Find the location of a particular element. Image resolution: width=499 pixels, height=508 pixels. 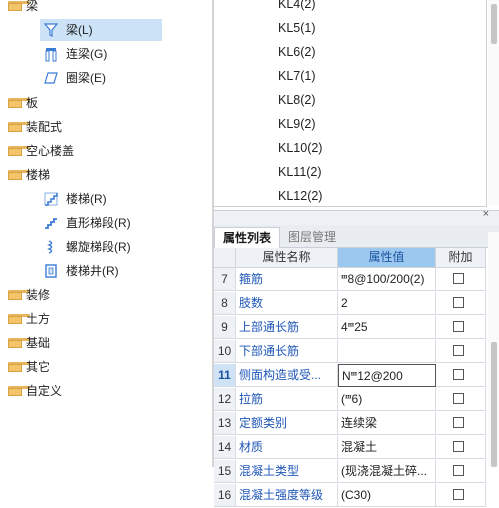

tree-item-beam-l: 梁(L) is located at coordinates (101, 30).